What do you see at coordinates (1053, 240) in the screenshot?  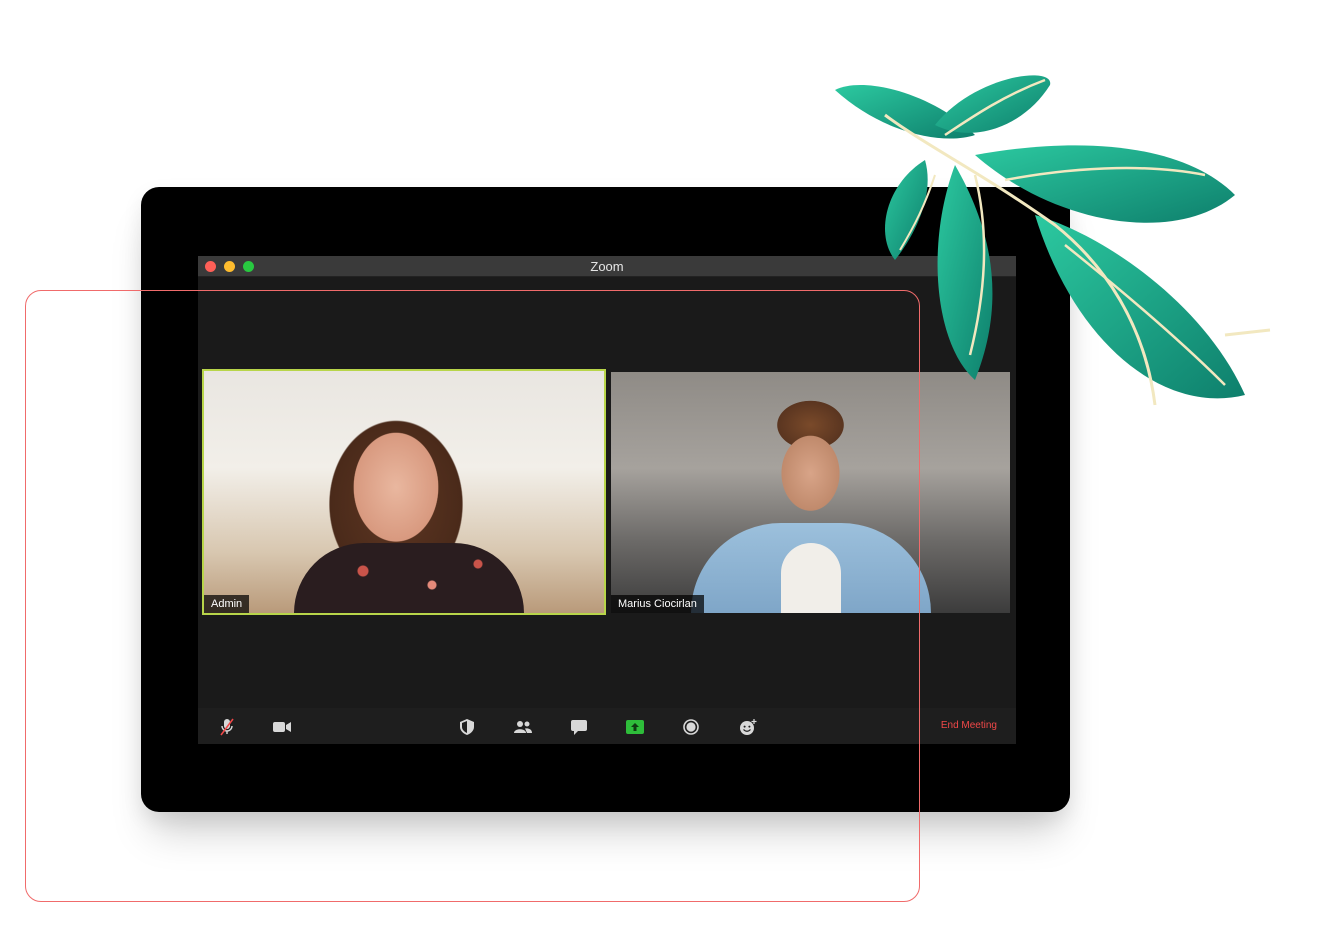 I see `leaf-illustration` at bounding box center [1053, 240].